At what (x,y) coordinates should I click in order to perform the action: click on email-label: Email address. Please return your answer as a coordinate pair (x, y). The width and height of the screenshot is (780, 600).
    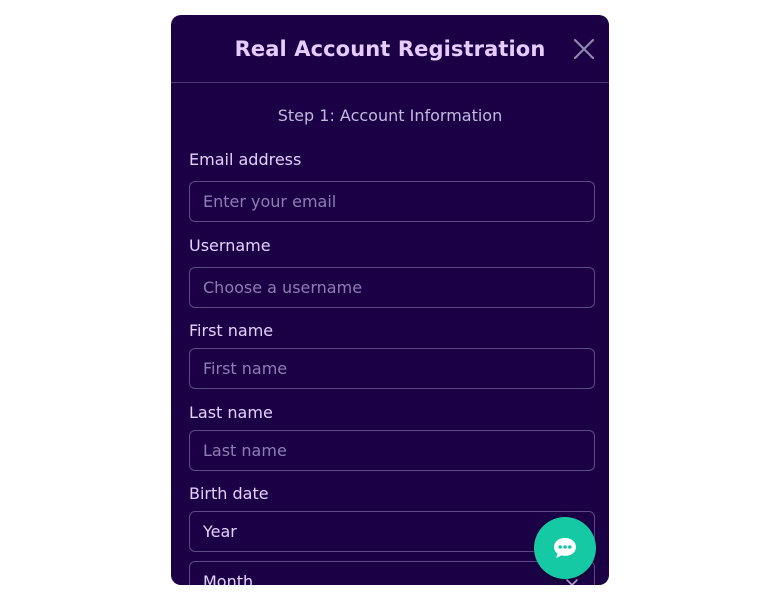
    Looking at the image, I should click on (245, 159).